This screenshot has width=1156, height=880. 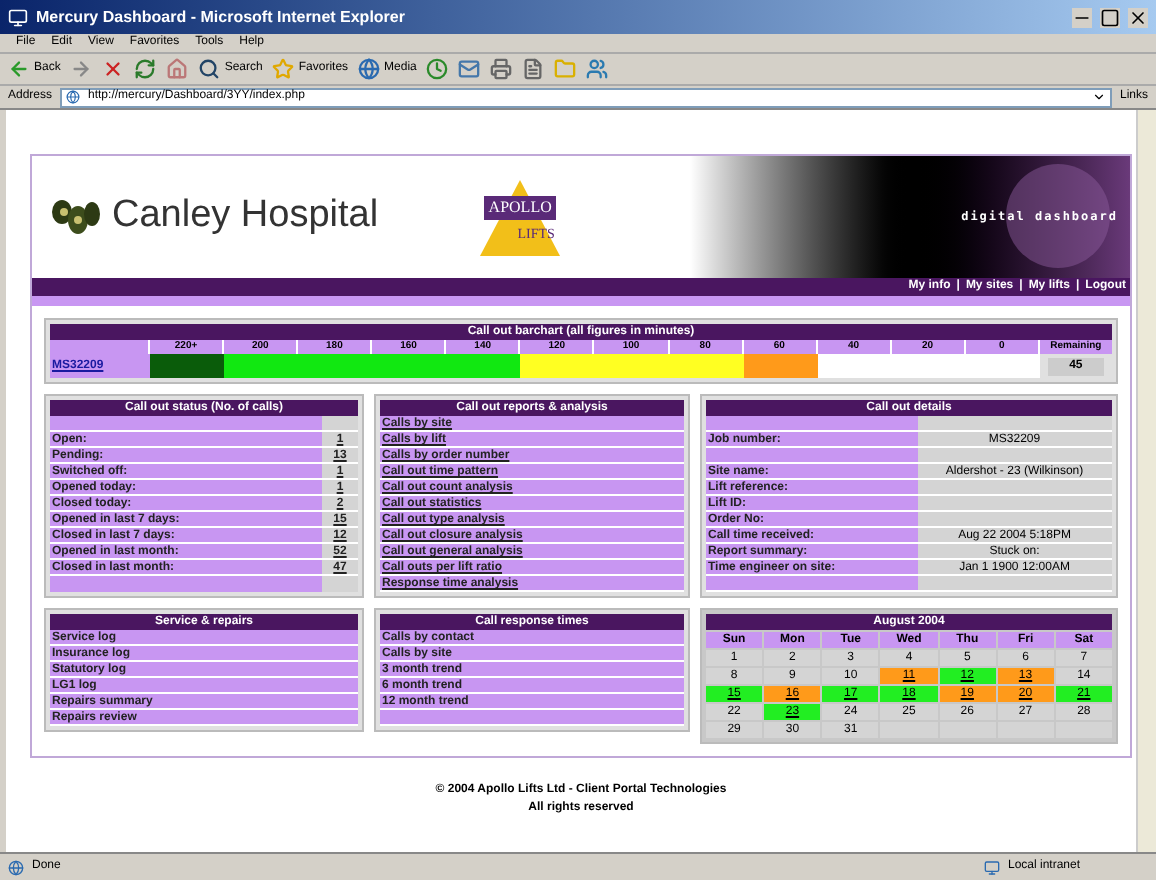 What do you see at coordinates (221, 17) in the screenshot?
I see `window-title: Mercury Dashboard - Microsoft Internet Explorer` at bounding box center [221, 17].